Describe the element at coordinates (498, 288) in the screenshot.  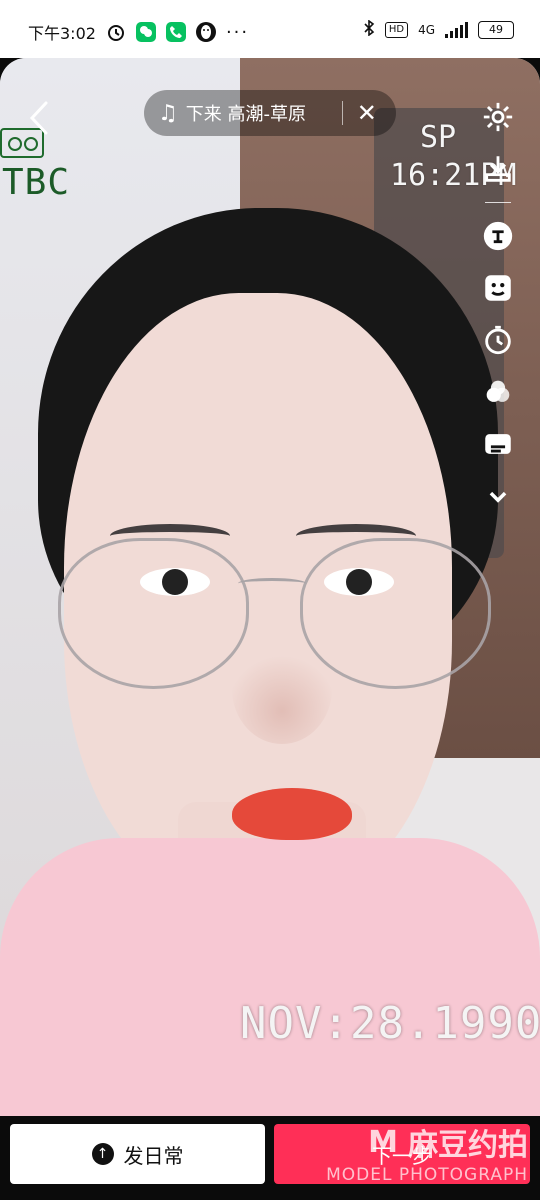
I see `sticker-icon` at that location.